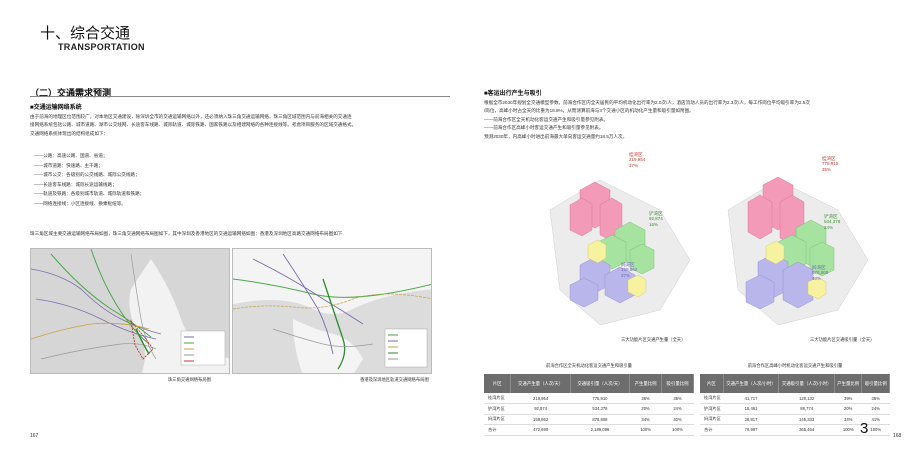 The image size is (920, 460). What do you see at coordinates (620, 252) in the screenshot?
I see `generation-3d-map-drawing` at bounding box center [620, 252].